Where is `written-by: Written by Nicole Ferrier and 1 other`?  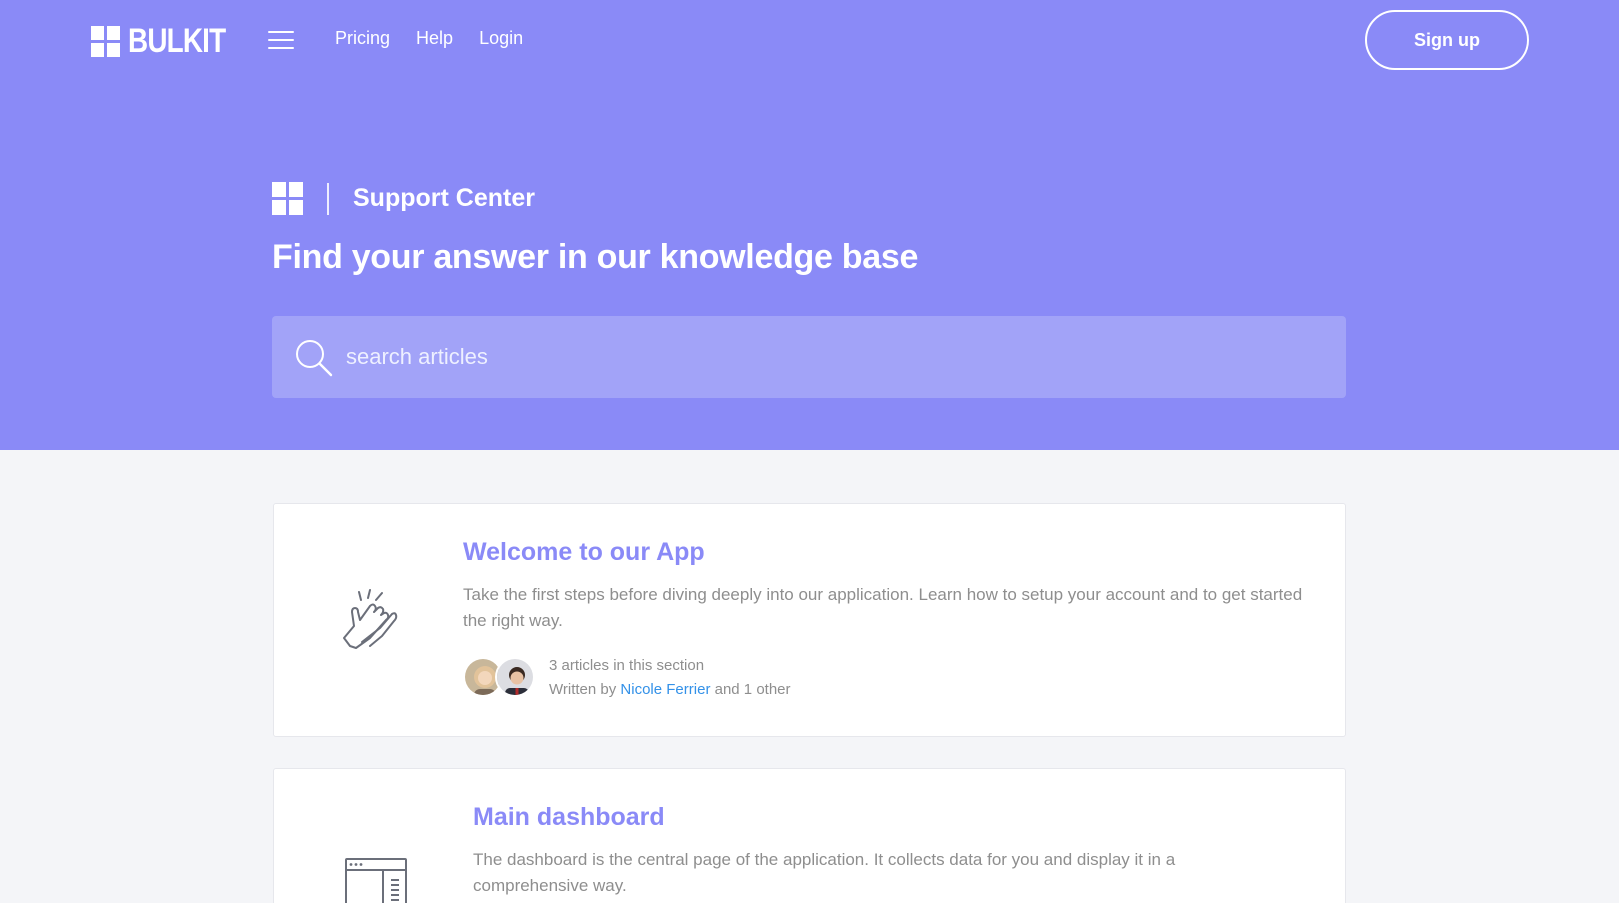 written-by: Written by Nicole Ferrier and 1 other is located at coordinates (670, 690).